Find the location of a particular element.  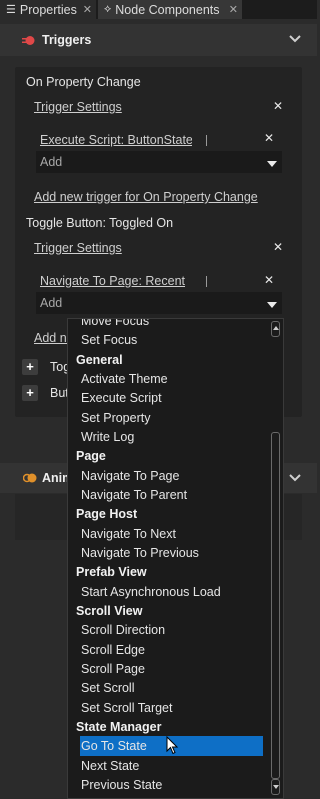

dropdown-item-label: Scroll View is located at coordinates (109, 610).